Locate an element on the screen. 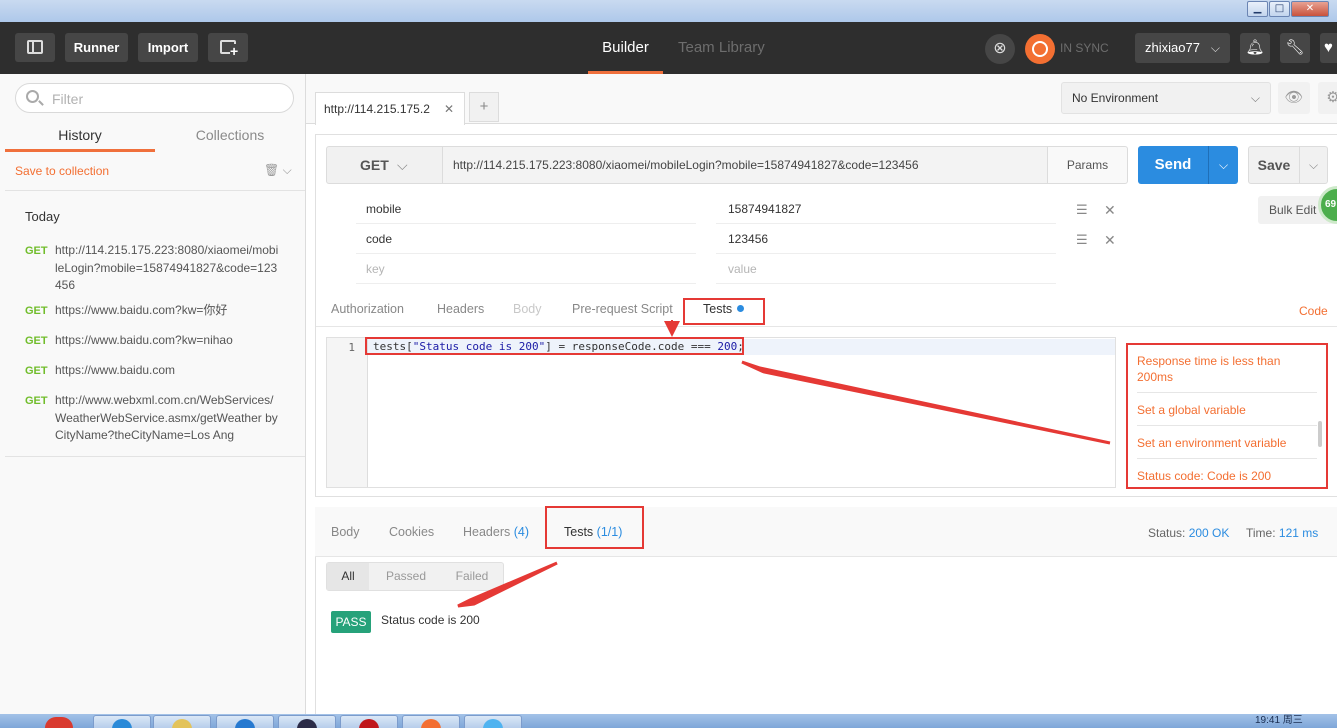 The image size is (1337, 728). request-tab: http://114.215.175.2 ✕ is located at coordinates (390, 108).